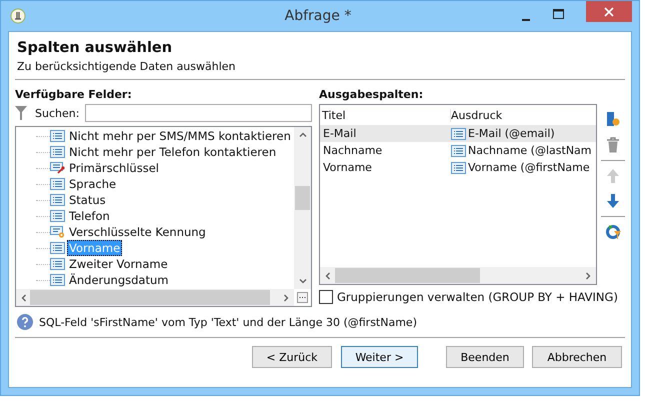 This screenshot has width=646, height=401. Describe the element at coordinates (57, 168) in the screenshot. I see `list-key-icon` at that location.